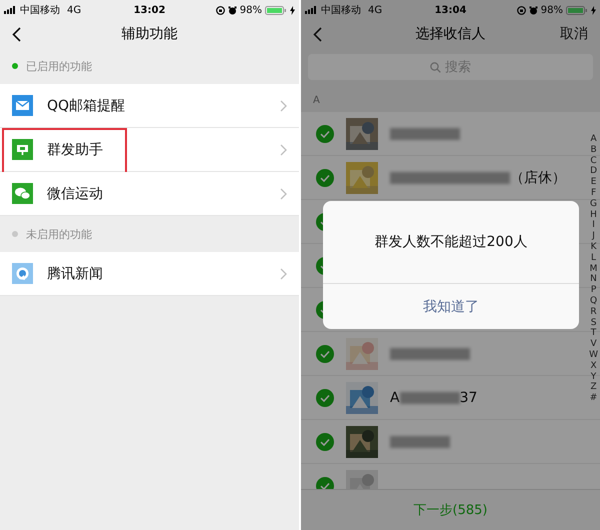 Image resolution: width=600 pixels, height=530 pixels. What do you see at coordinates (451, 242) in the screenshot?
I see `dialog-message: 群发人数不能超过200人` at bounding box center [451, 242].